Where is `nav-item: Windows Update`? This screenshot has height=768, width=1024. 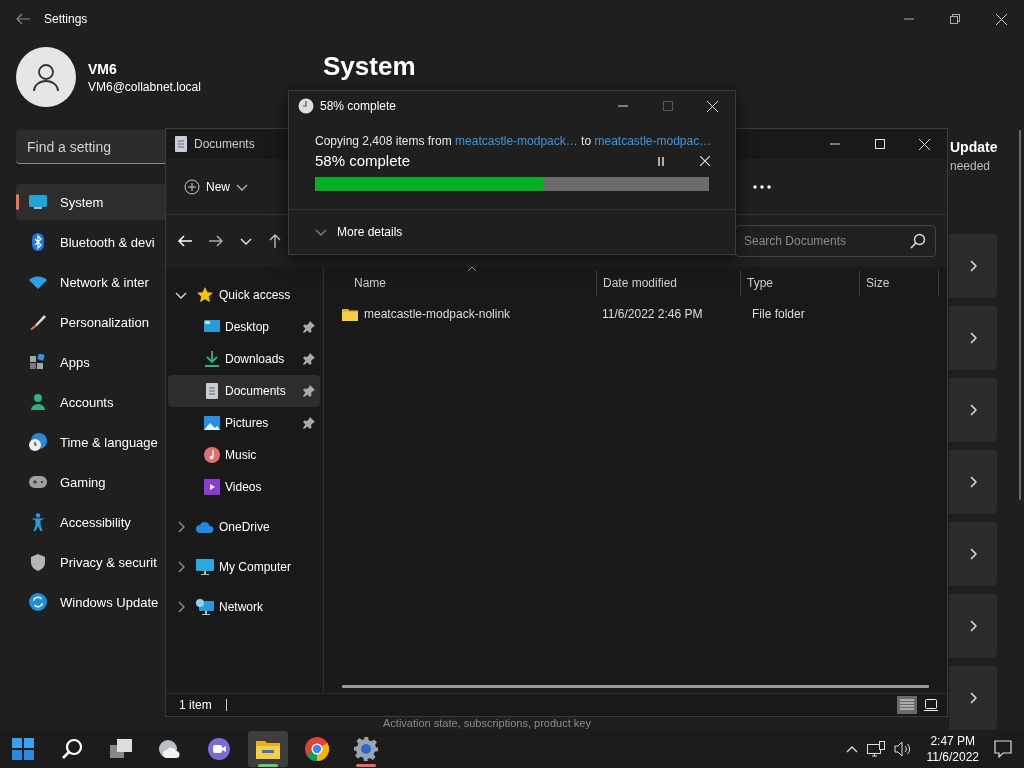 nav-item: Windows Update is located at coordinates (90, 602).